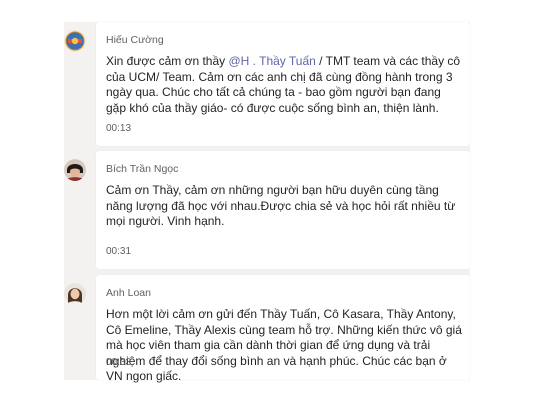 This screenshot has width=533, height=400. I want to click on timestamp: 00:33, so click(119, 362).